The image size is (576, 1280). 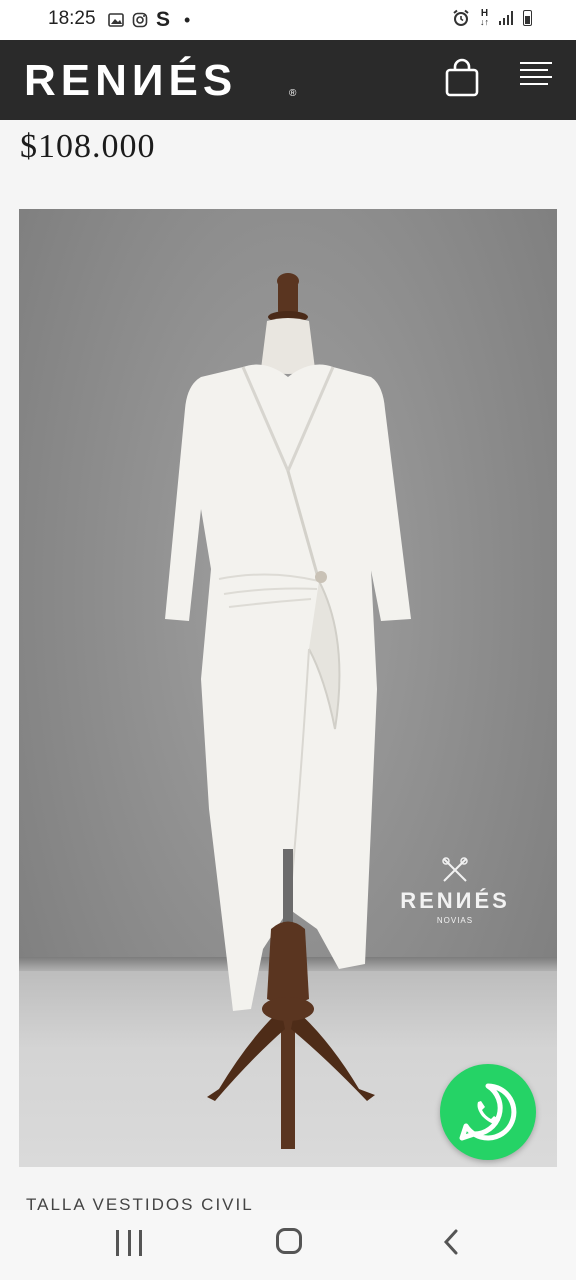 What do you see at coordinates (88, 146) in the screenshot?
I see `product-price: $108.000` at bounding box center [88, 146].